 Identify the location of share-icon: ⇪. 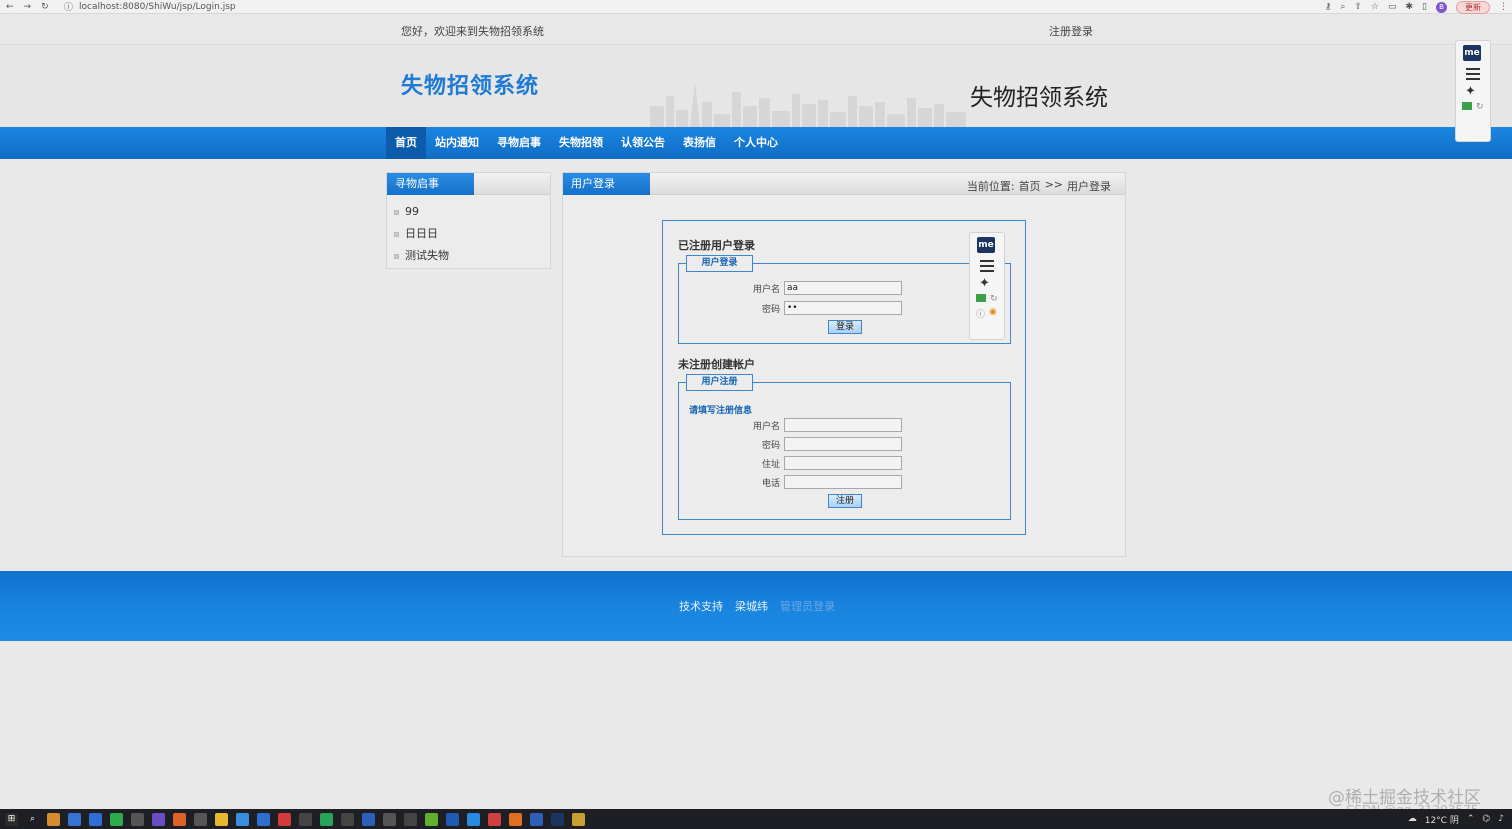
(1358, 7).